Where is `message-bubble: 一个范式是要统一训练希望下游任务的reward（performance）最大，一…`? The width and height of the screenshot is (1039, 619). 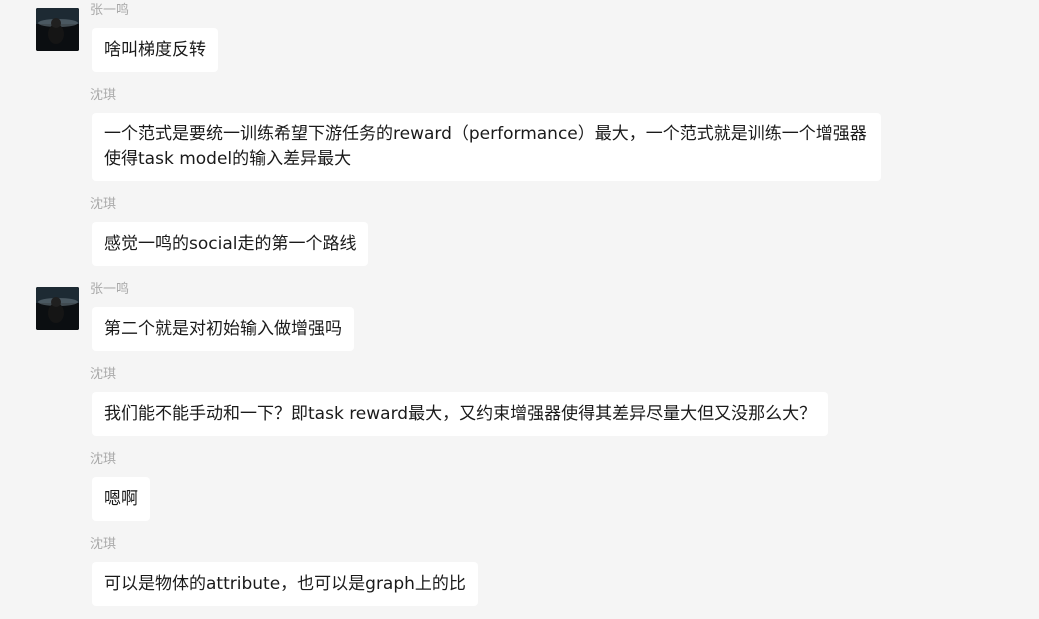
message-bubble: 一个范式是要统一训练希望下游任务的reward（performance）最大，一… is located at coordinates (486, 147).